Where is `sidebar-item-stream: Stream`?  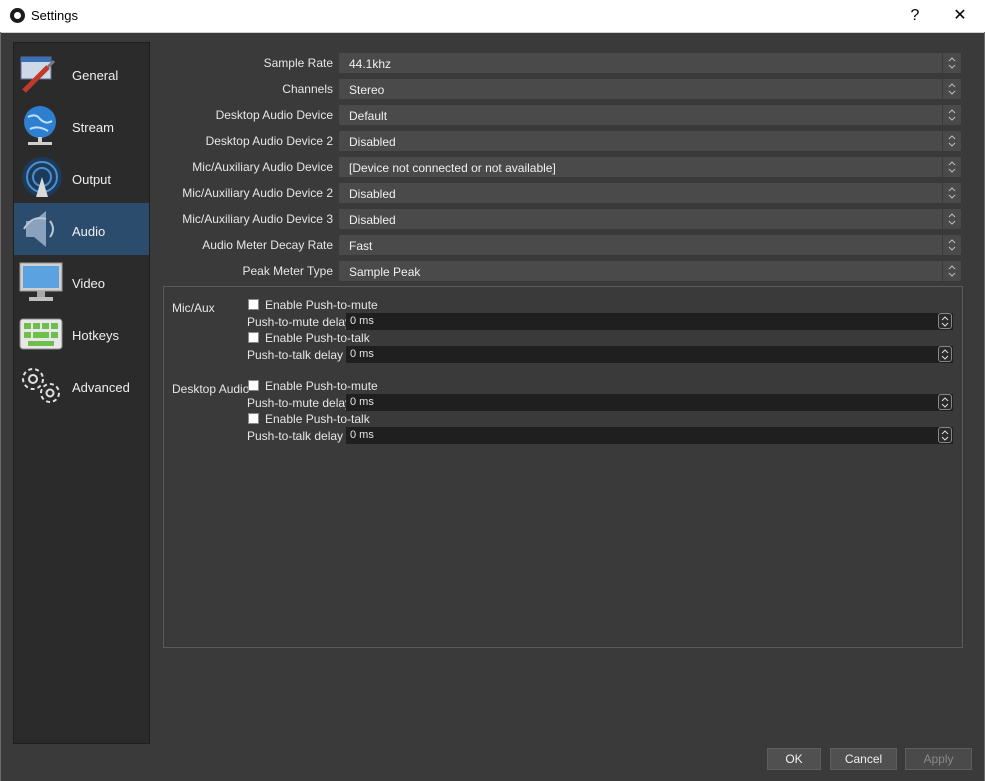
sidebar-item-stream: Stream is located at coordinates (81, 125).